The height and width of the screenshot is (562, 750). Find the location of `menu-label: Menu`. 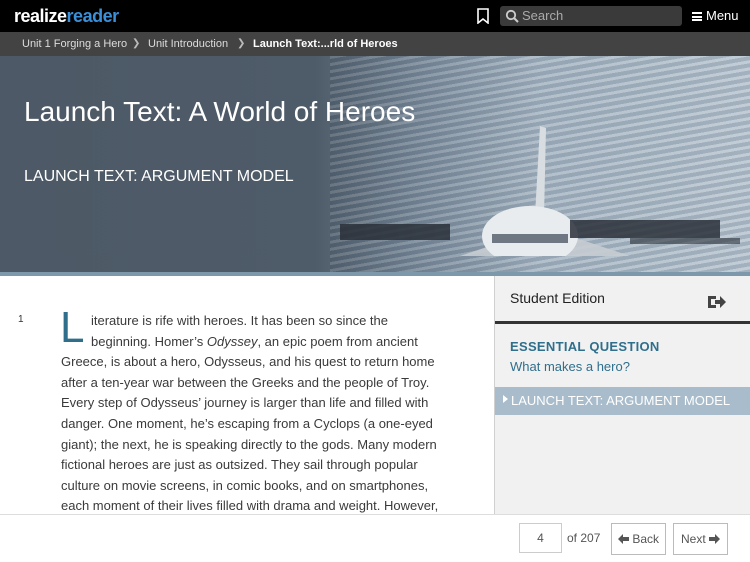

menu-label: Menu is located at coordinates (722, 15).